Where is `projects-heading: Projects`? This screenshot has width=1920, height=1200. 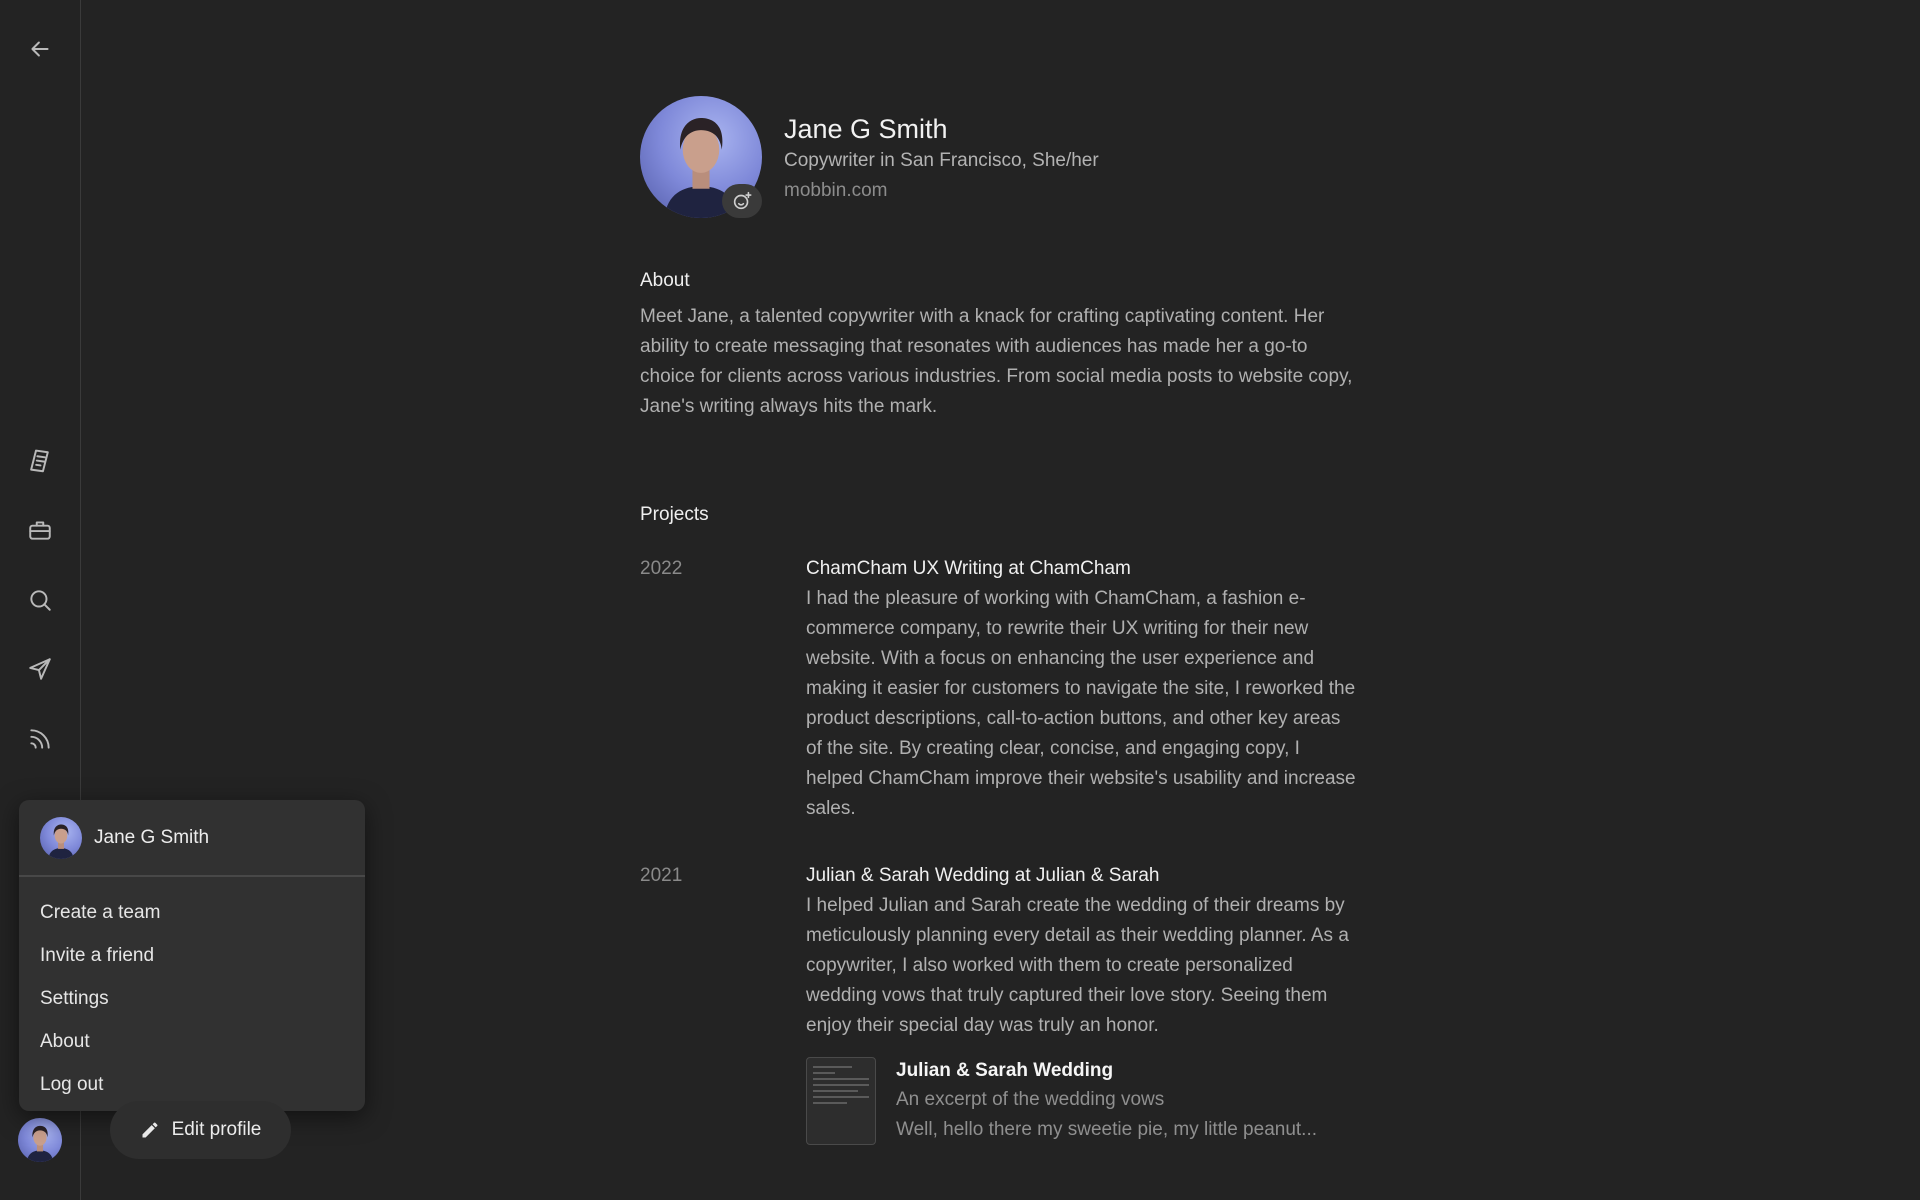
projects-heading: Projects is located at coordinates (674, 514).